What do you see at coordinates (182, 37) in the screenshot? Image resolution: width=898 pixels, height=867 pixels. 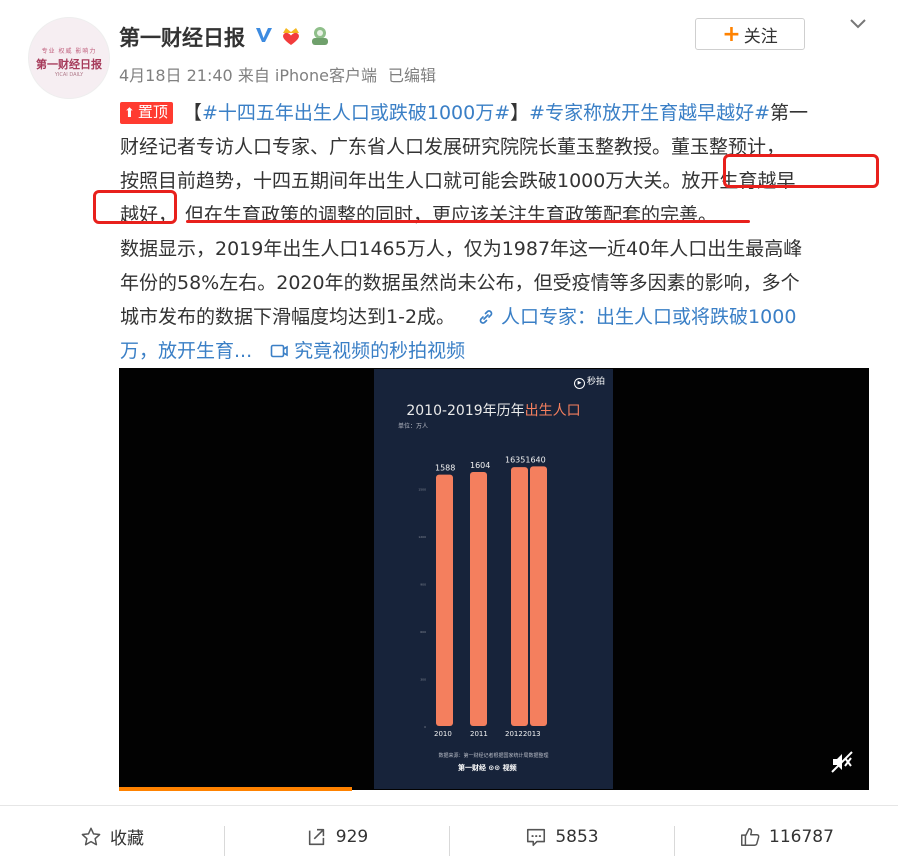 I see `author-name: 第一财经日报` at bounding box center [182, 37].